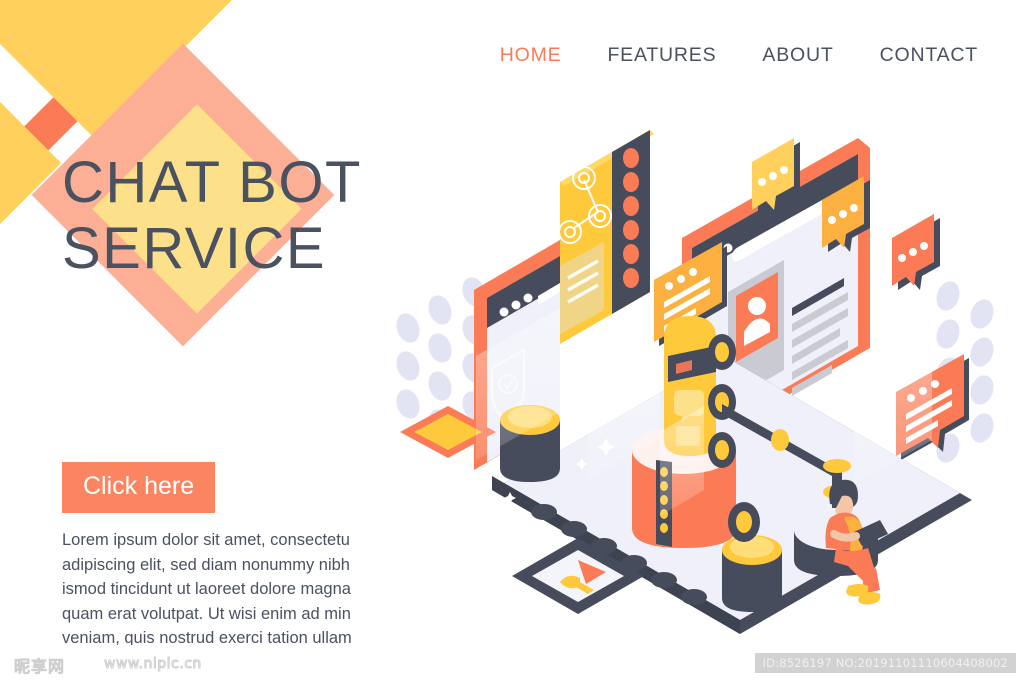  I want to click on yellow-diamond-left, so click(31, 163).